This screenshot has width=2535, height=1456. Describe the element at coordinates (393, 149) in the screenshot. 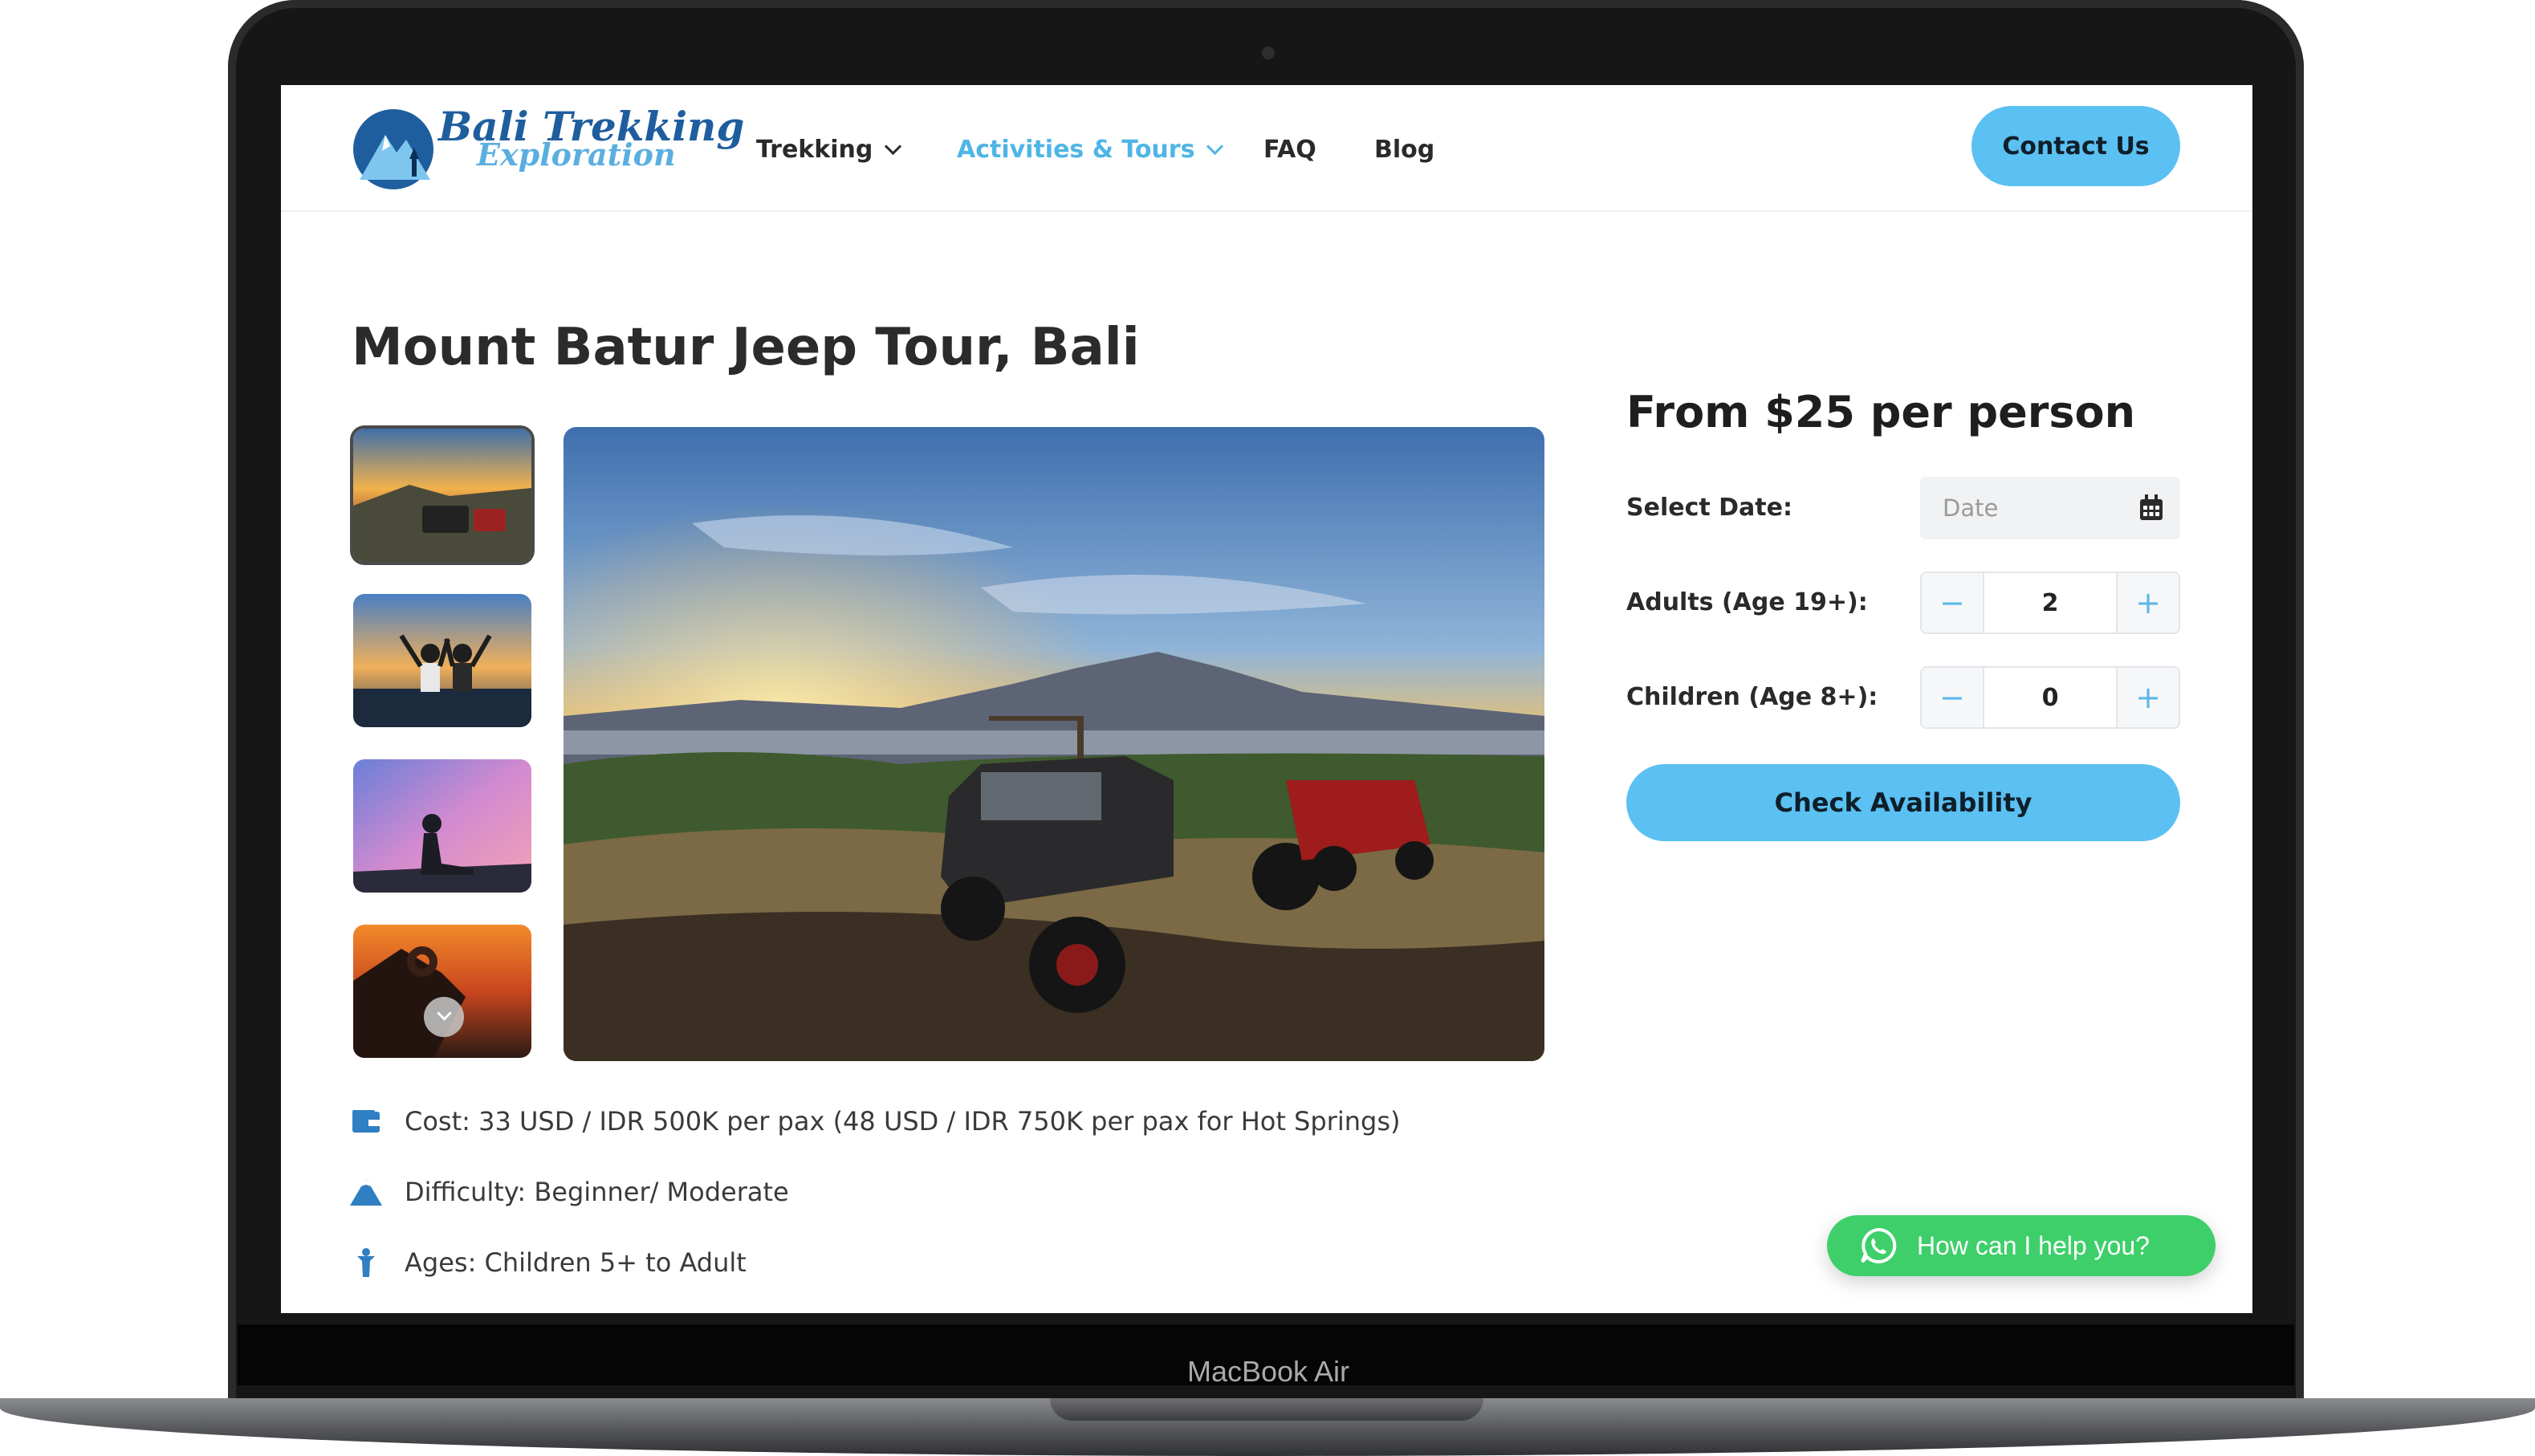

I see `logo-mountain-icon` at that location.